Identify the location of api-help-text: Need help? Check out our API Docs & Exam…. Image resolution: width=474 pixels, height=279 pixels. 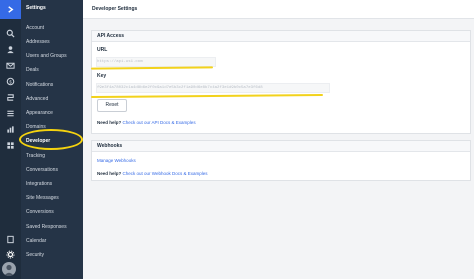
(146, 122).